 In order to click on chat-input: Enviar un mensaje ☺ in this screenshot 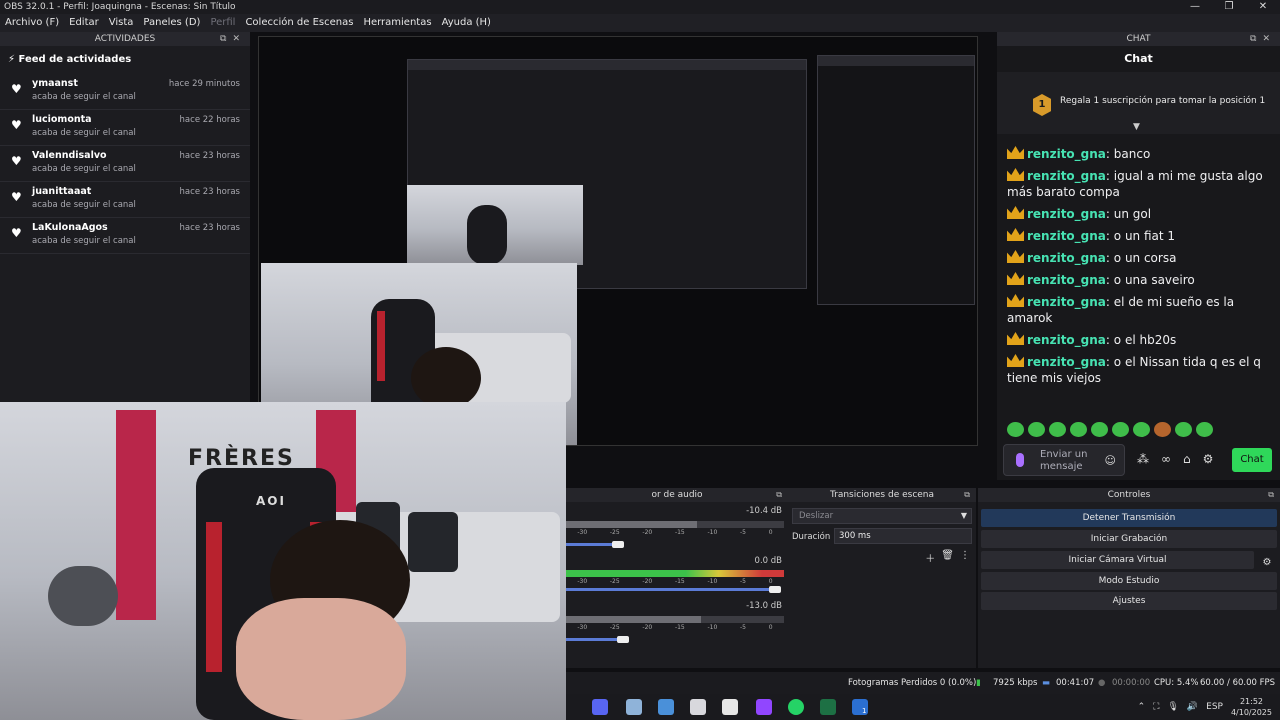, I will do `click(1064, 460)`.